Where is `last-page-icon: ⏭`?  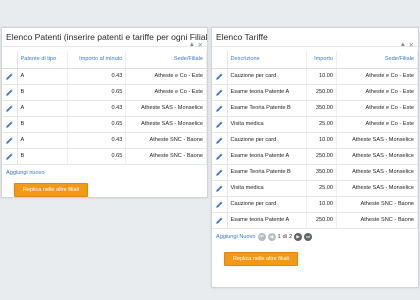 last-page-icon: ⏭ is located at coordinates (308, 237).